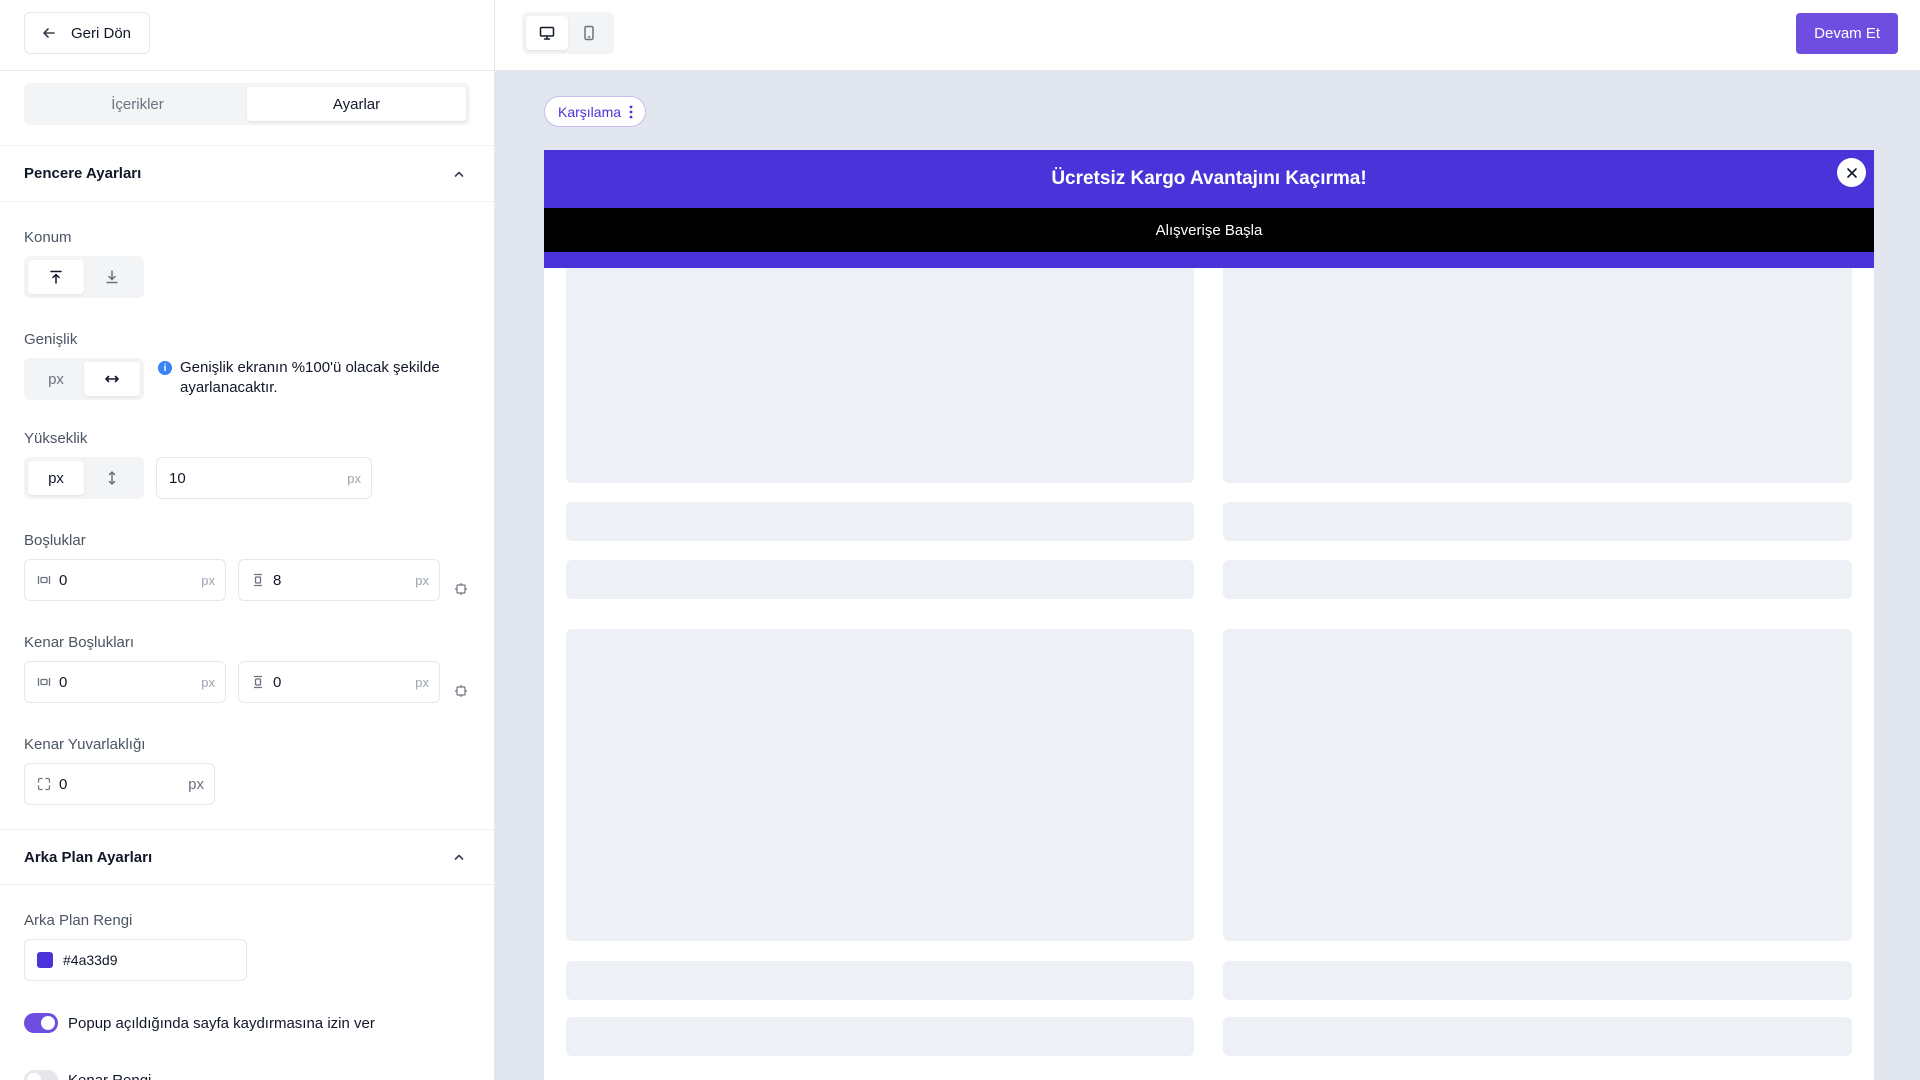  I want to click on align-top-icon, so click(56, 277).